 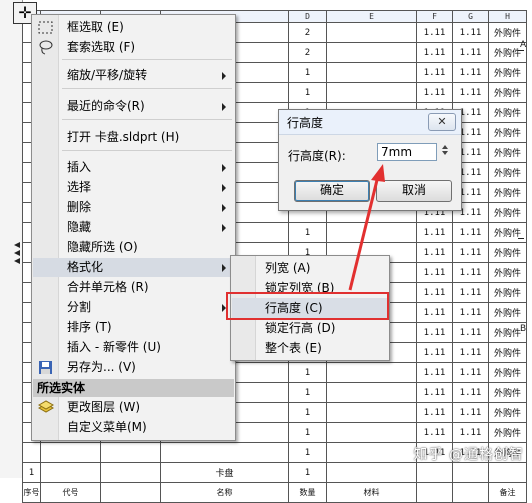 What do you see at coordinates (407, 152) in the screenshot?
I see `row-height-input` at bounding box center [407, 152].